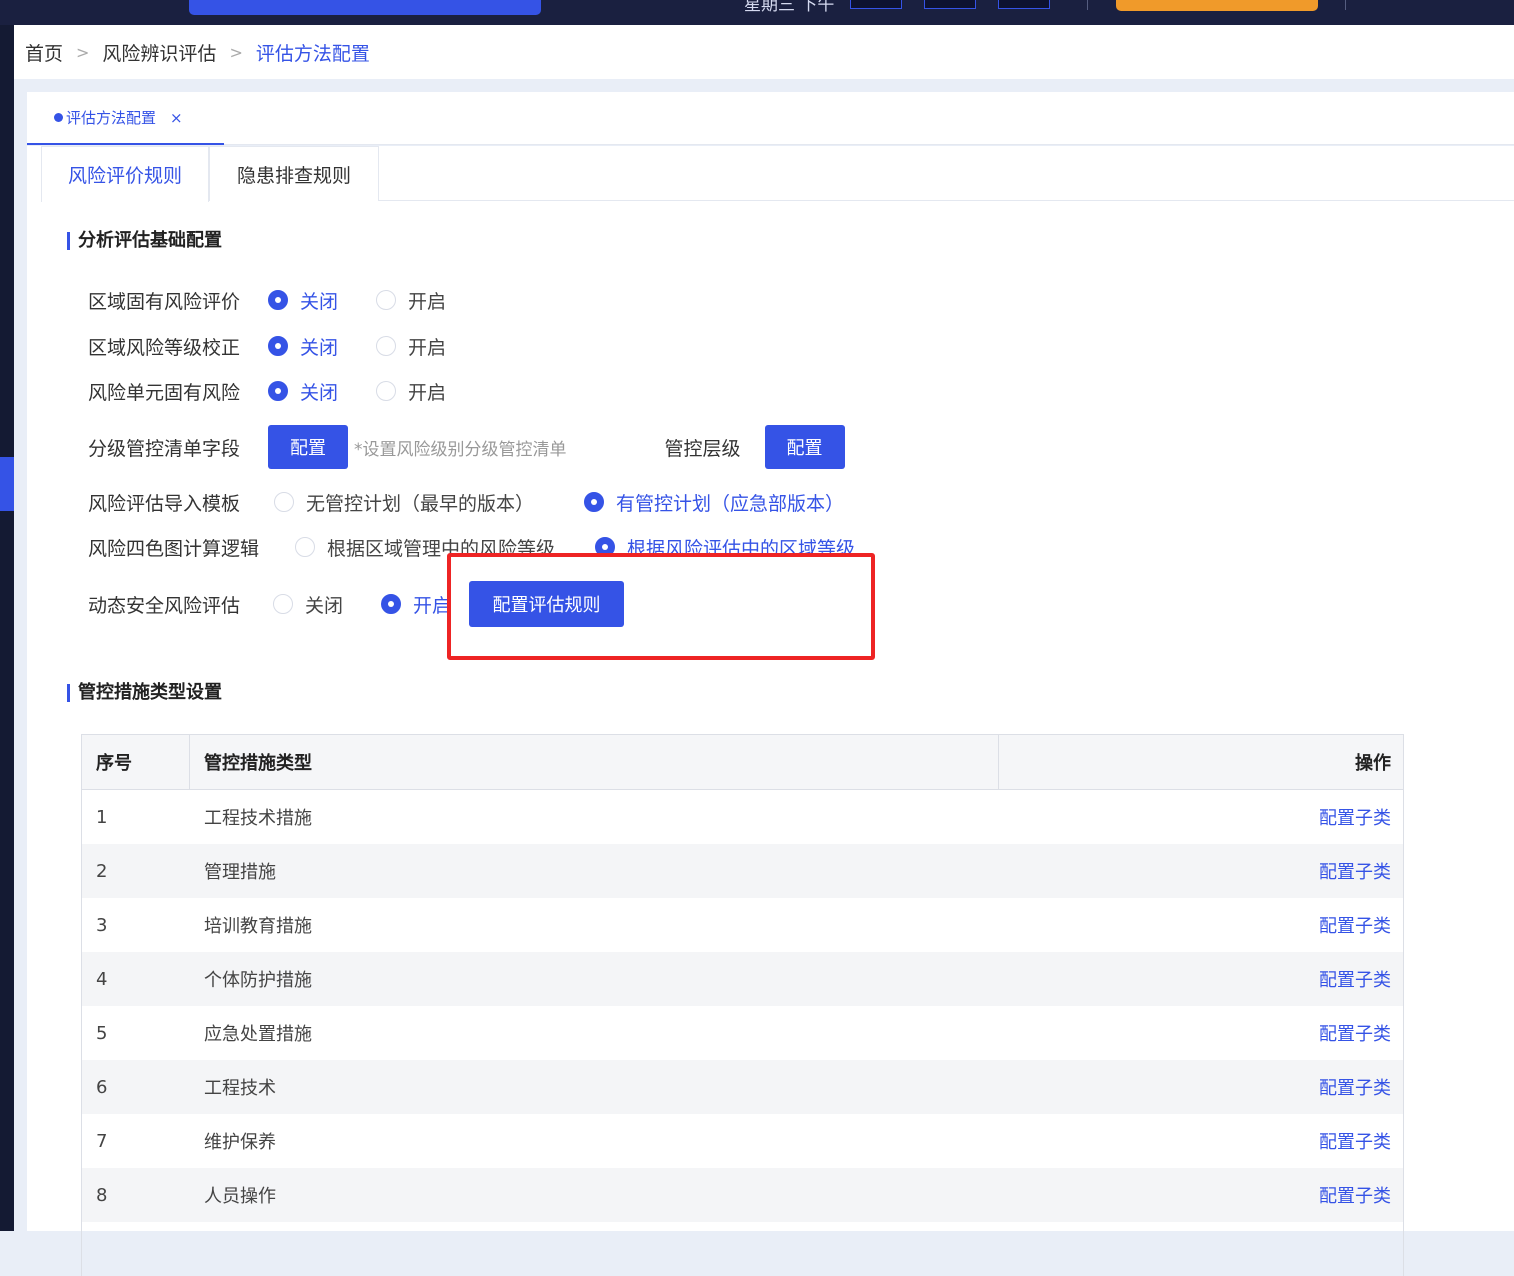  What do you see at coordinates (136, 762) in the screenshot?
I see `column-header-no: 序号` at bounding box center [136, 762].